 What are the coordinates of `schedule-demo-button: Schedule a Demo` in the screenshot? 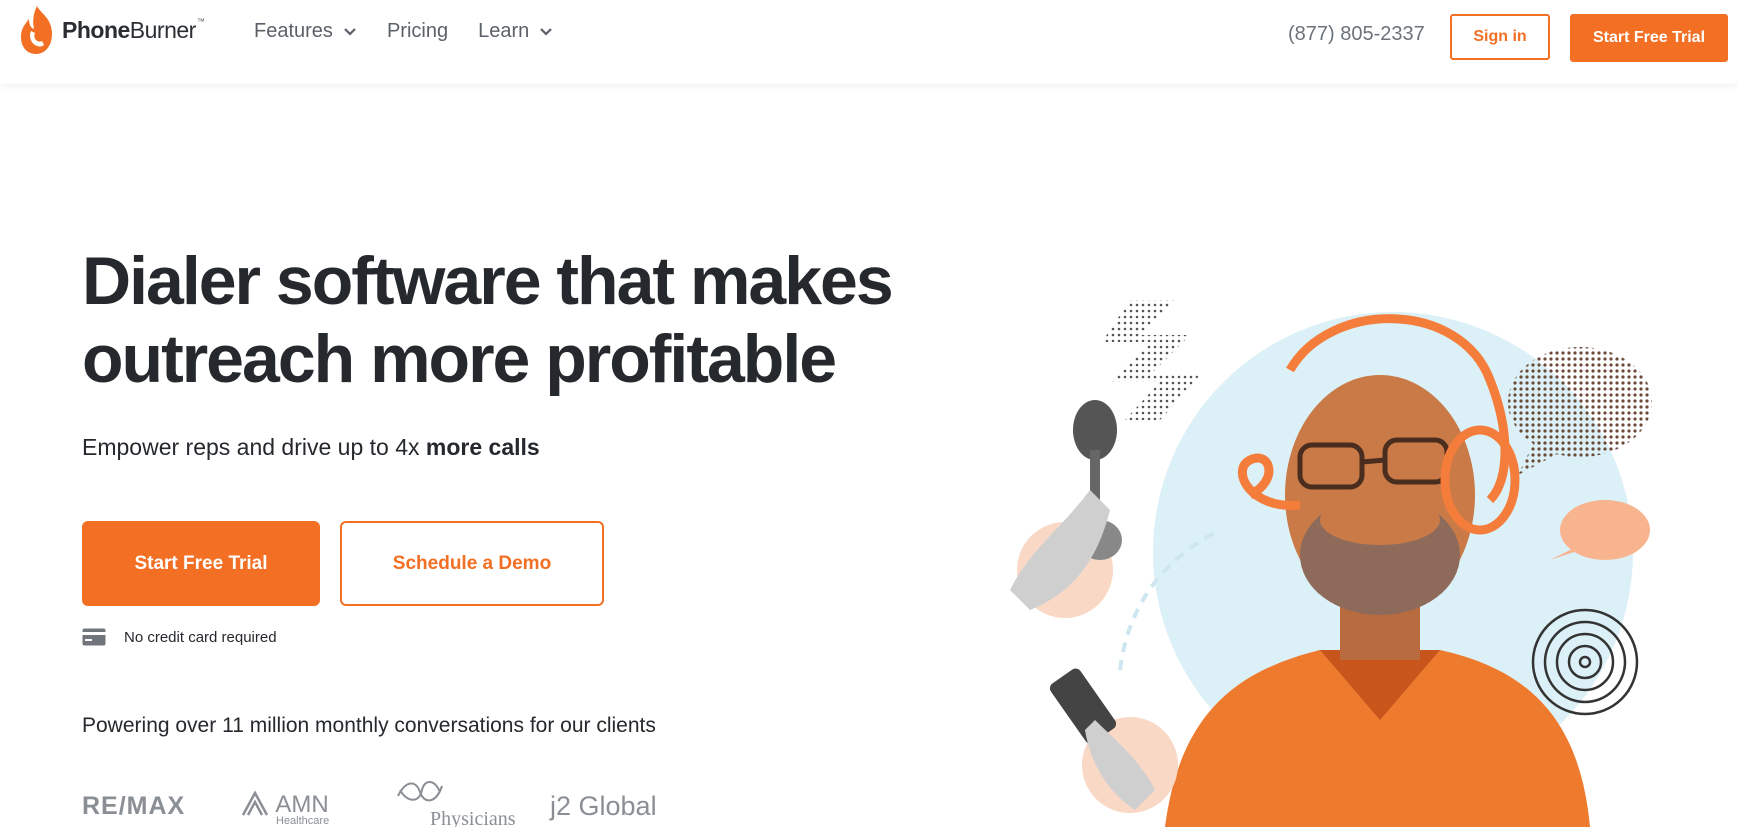 It's located at (472, 563).